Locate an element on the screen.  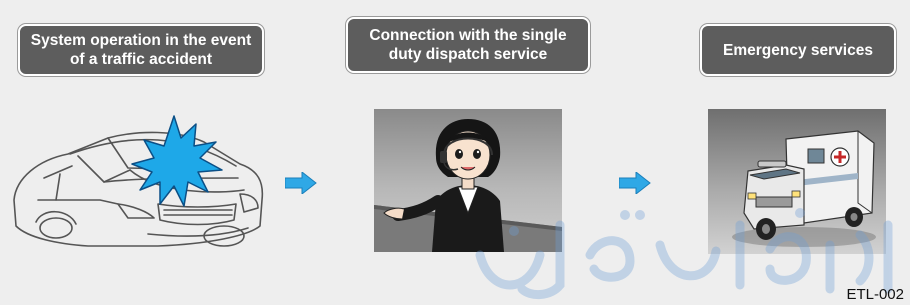
figure-reference-code: ETL-002 is located at coordinates (875, 294).